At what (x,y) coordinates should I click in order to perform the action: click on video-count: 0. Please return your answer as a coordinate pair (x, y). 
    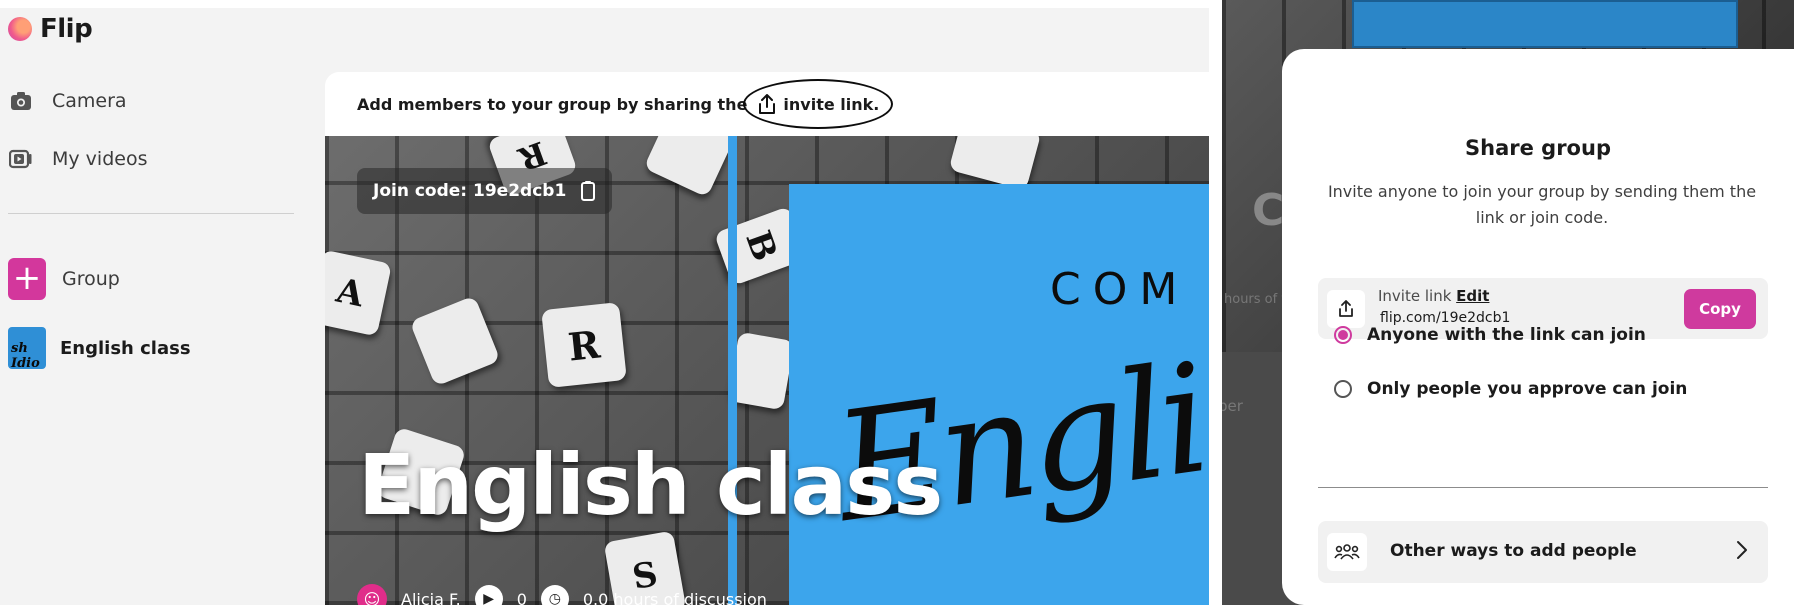
    Looking at the image, I should click on (521, 597).